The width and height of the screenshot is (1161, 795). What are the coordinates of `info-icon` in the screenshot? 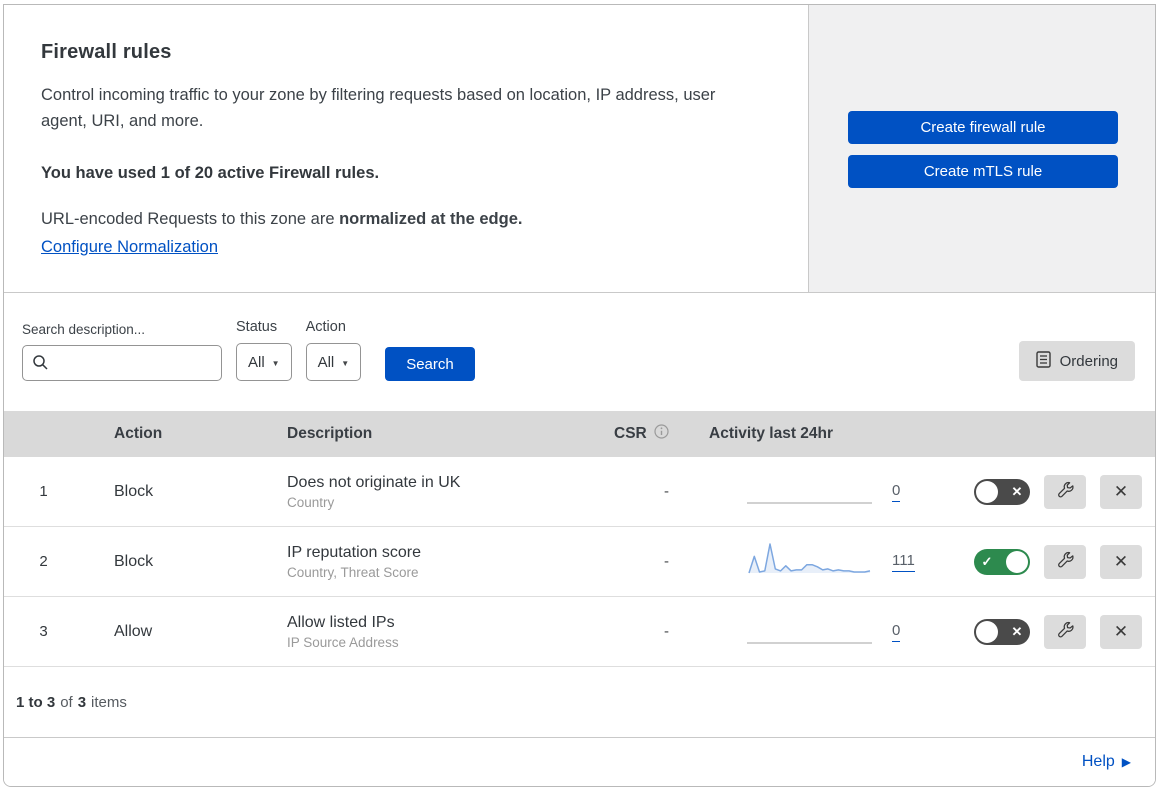 It's located at (661, 434).